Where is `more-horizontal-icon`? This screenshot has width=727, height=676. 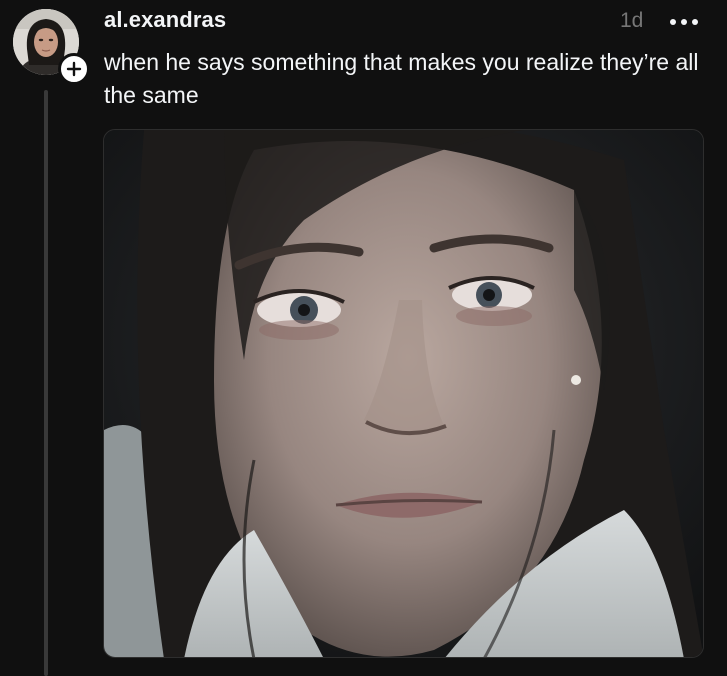 more-horizontal-icon is located at coordinates (684, 22).